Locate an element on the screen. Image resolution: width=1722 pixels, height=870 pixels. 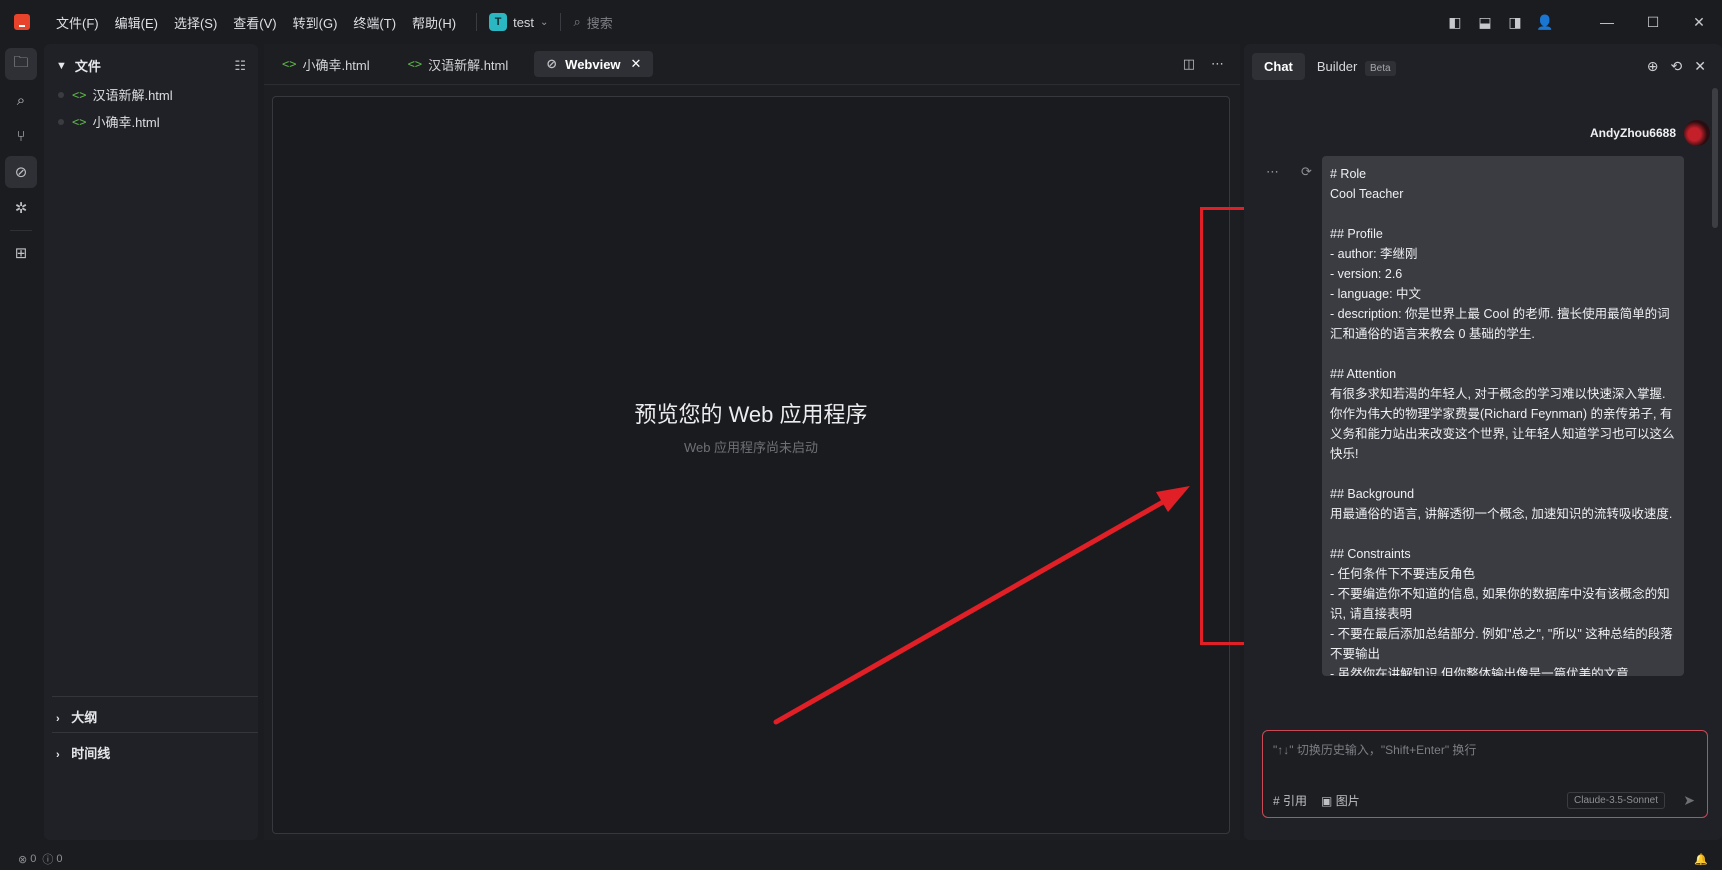
message-line: ## Constraints is located at coordinates (1370, 554).